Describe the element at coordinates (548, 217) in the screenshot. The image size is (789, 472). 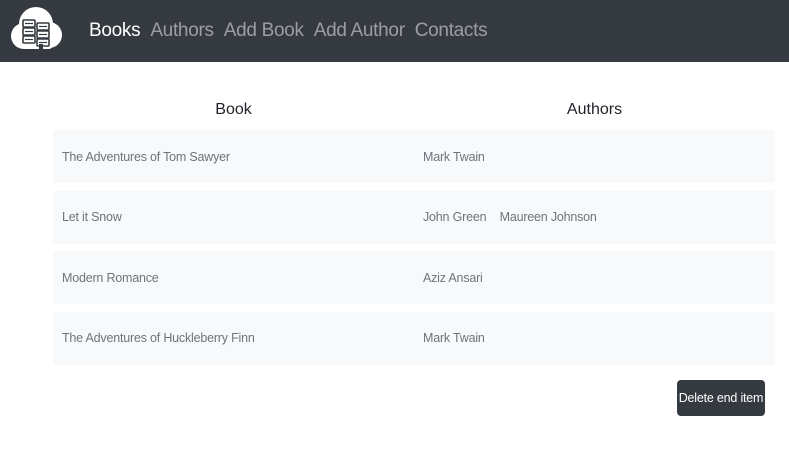
I see `author-name: Maureen Johnson` at that location.